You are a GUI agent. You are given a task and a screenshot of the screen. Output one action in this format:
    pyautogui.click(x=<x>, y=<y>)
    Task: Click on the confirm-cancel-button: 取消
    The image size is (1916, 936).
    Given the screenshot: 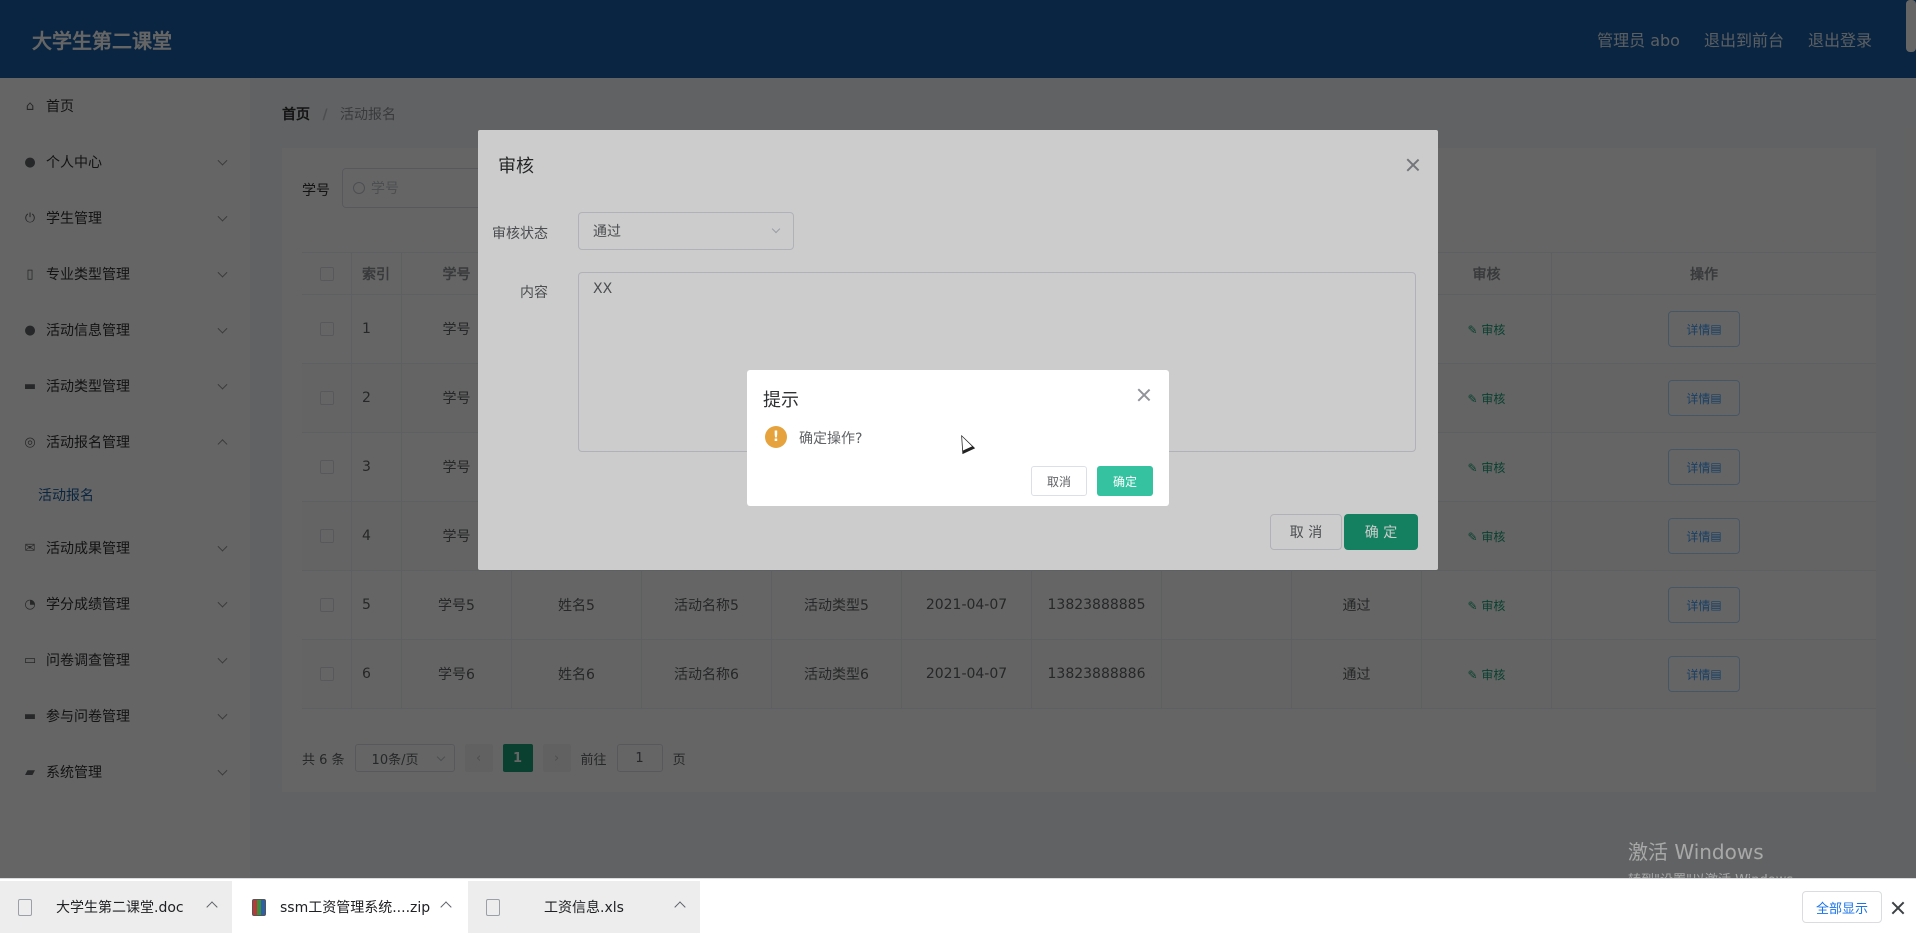 What is the action you would take?
    pyautogui.click(x=1059, y=481)
    